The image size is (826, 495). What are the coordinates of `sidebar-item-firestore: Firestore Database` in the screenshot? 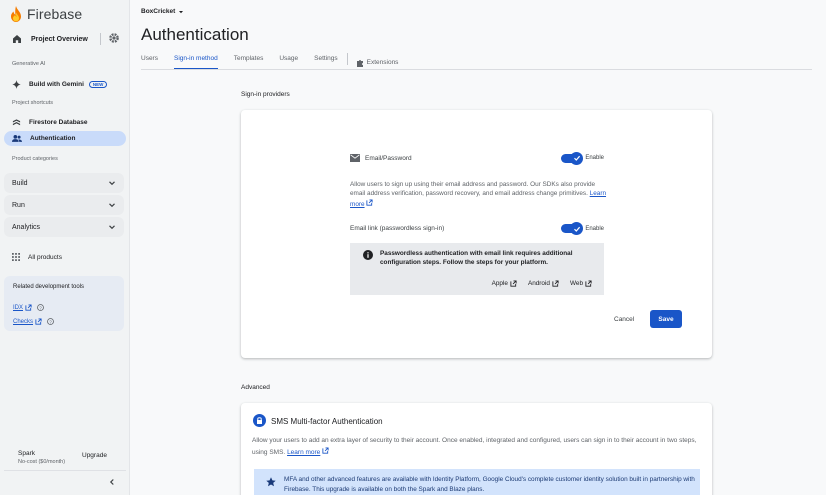 It's located at (65, 122).